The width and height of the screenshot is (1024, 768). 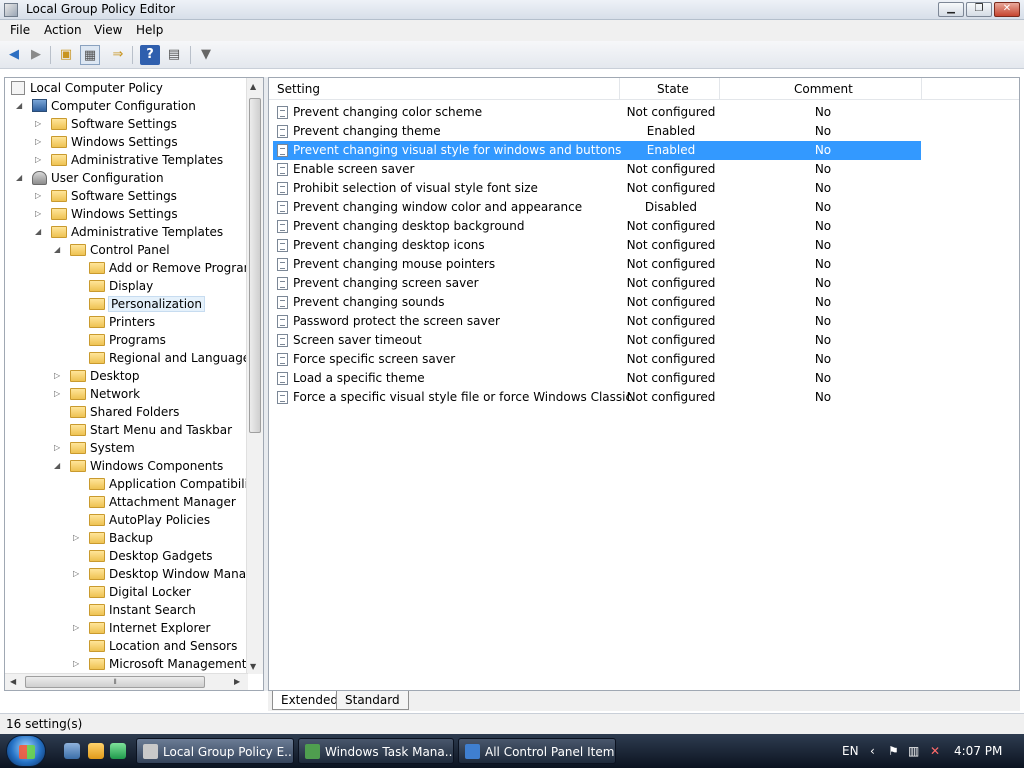 What do you see at coordinates (36, 55) in the screenshot?
I see `forward-arrow-icon: ▶` at bounding box center [36, 55].